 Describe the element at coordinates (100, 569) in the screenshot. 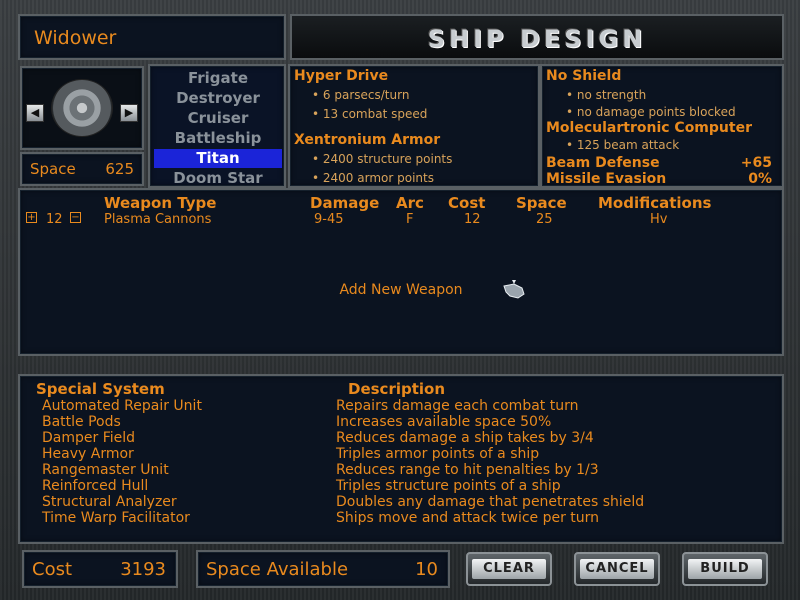

I see `total-cost-box: Cost 3193` at that location.